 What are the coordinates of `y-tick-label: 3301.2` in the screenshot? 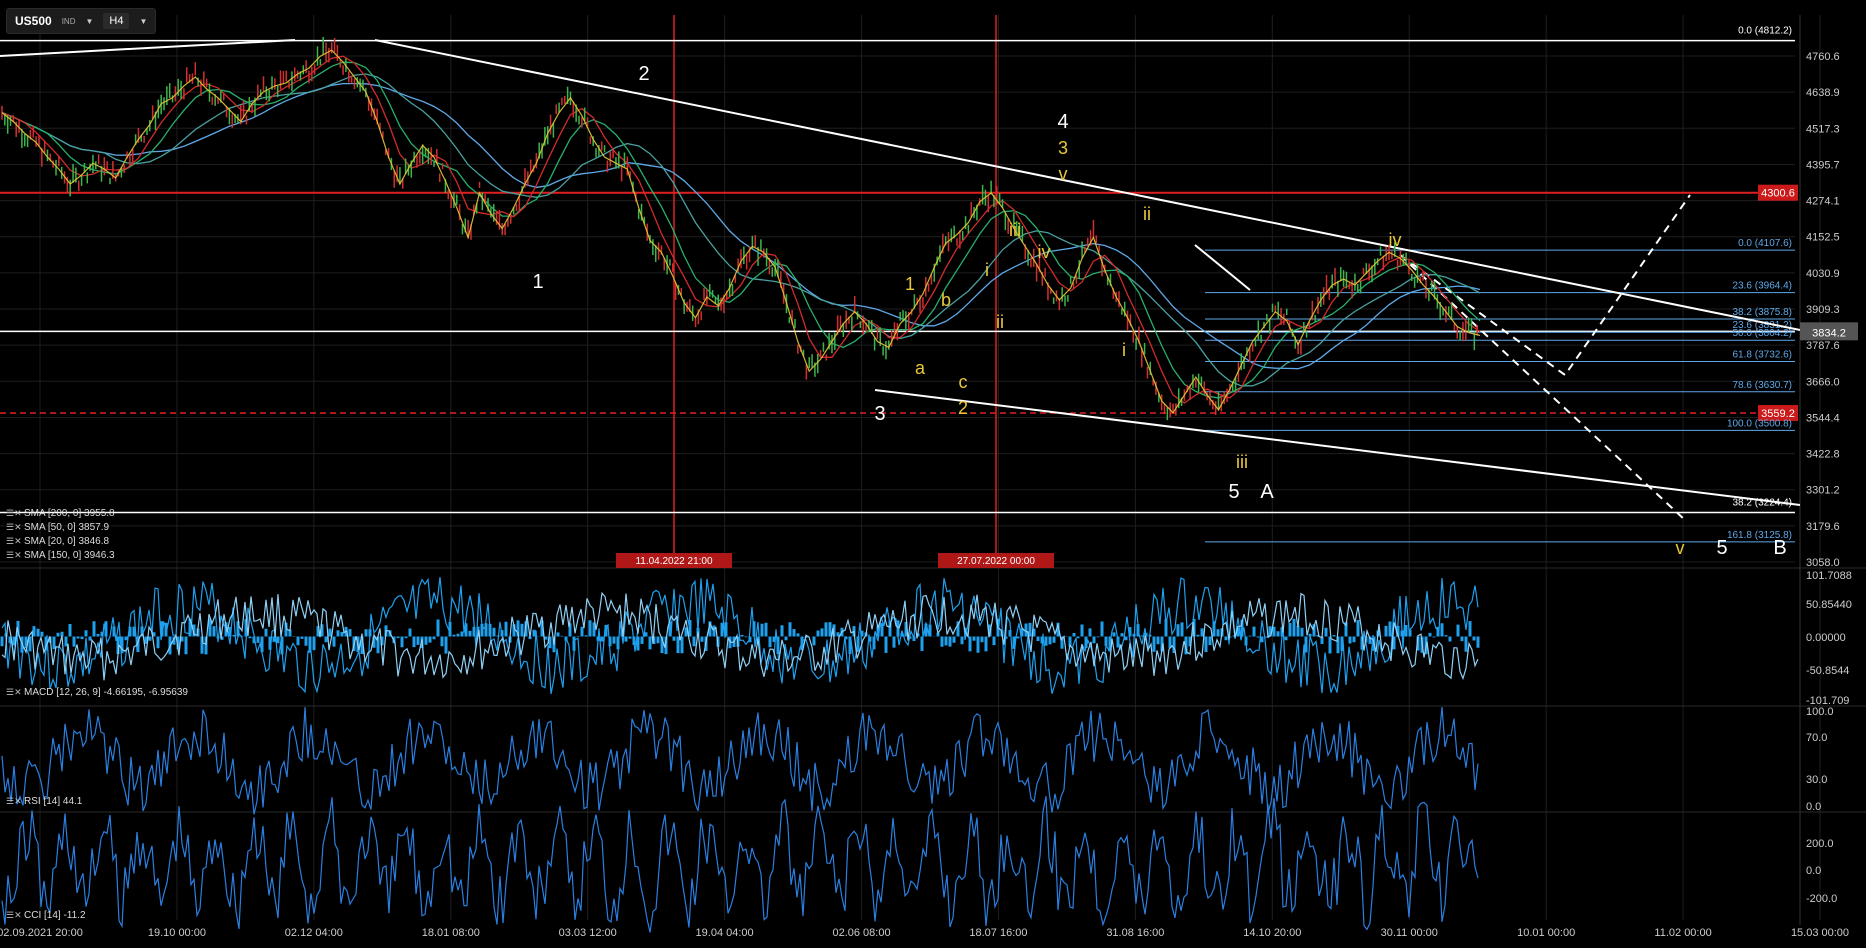 It's located at (1823, 491).